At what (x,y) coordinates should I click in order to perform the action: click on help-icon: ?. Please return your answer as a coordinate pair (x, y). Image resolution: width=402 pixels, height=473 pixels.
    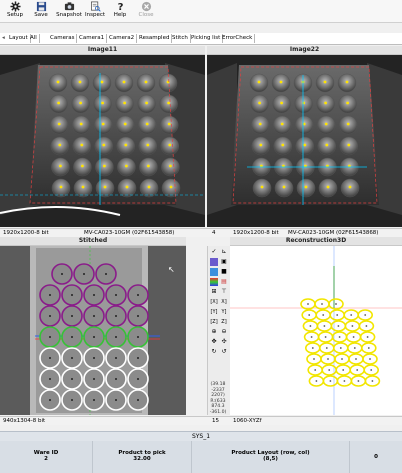
    Looking at the image, I should click on (120, 7).